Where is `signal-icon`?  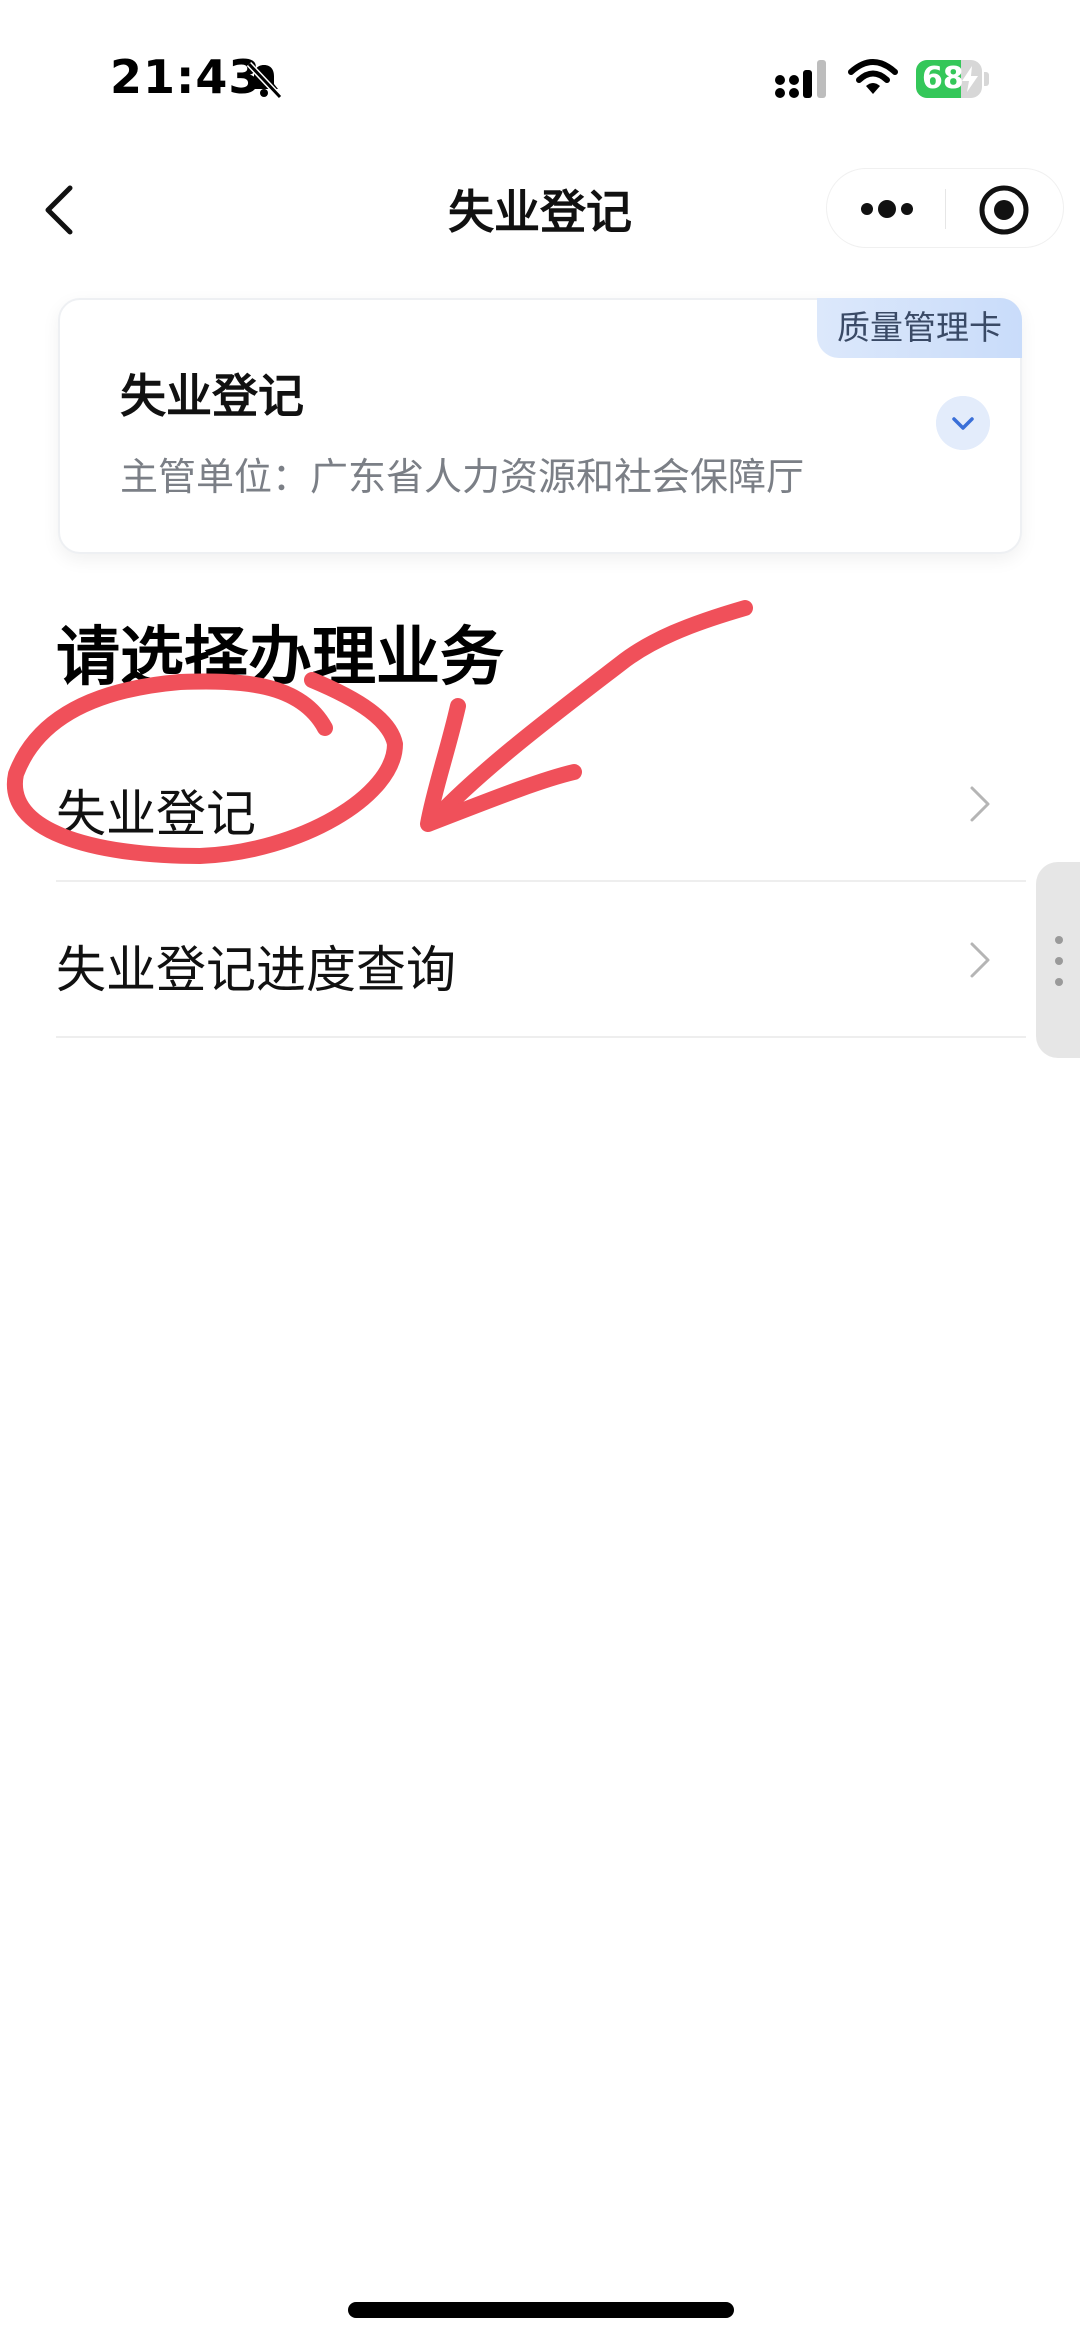
signal-icon is located at coordinates (800, 79).